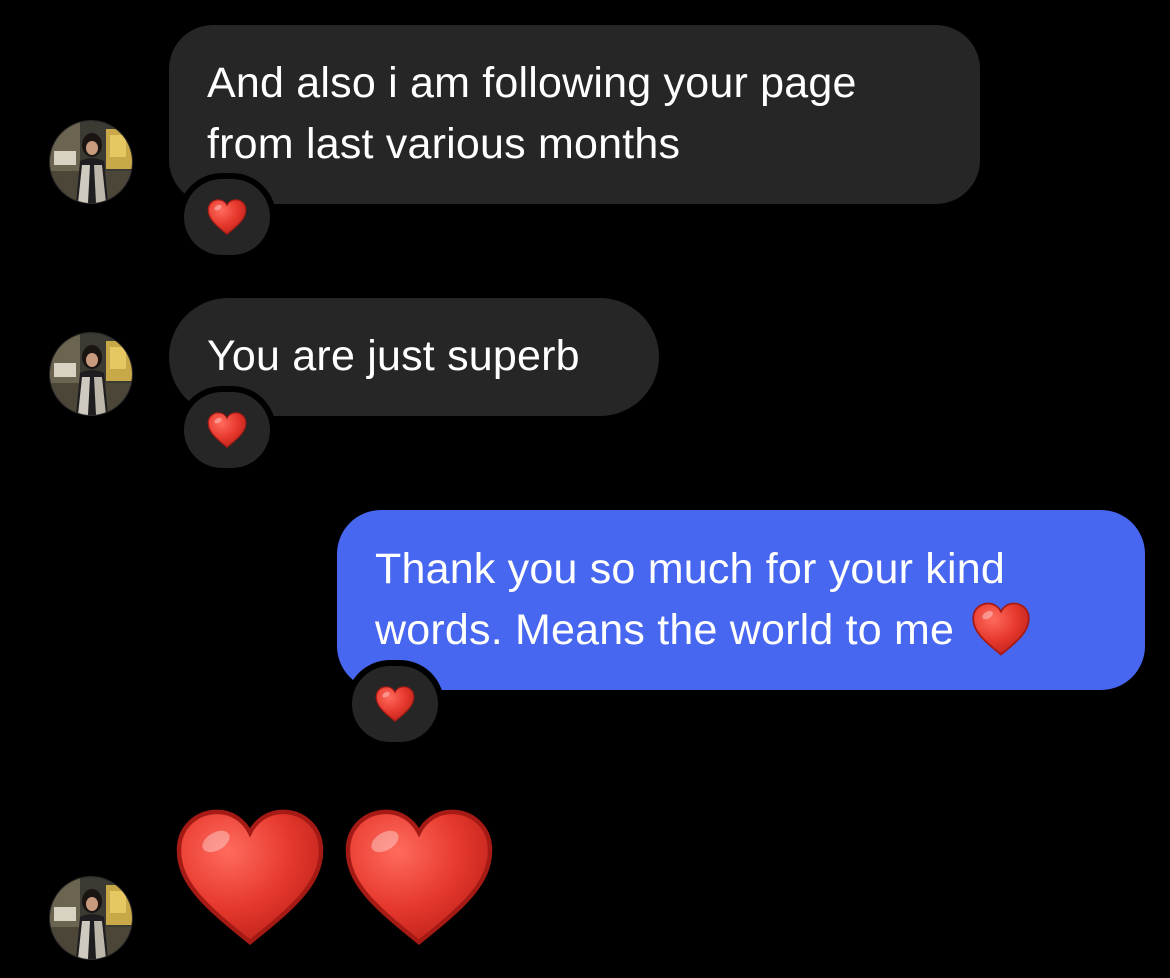 Image resolution: width=1170 pixels, height=978 pixels. Describe the element at coordinates (393, 356) in the screenshot. I see `message-text-line: You are just superb` at that location.